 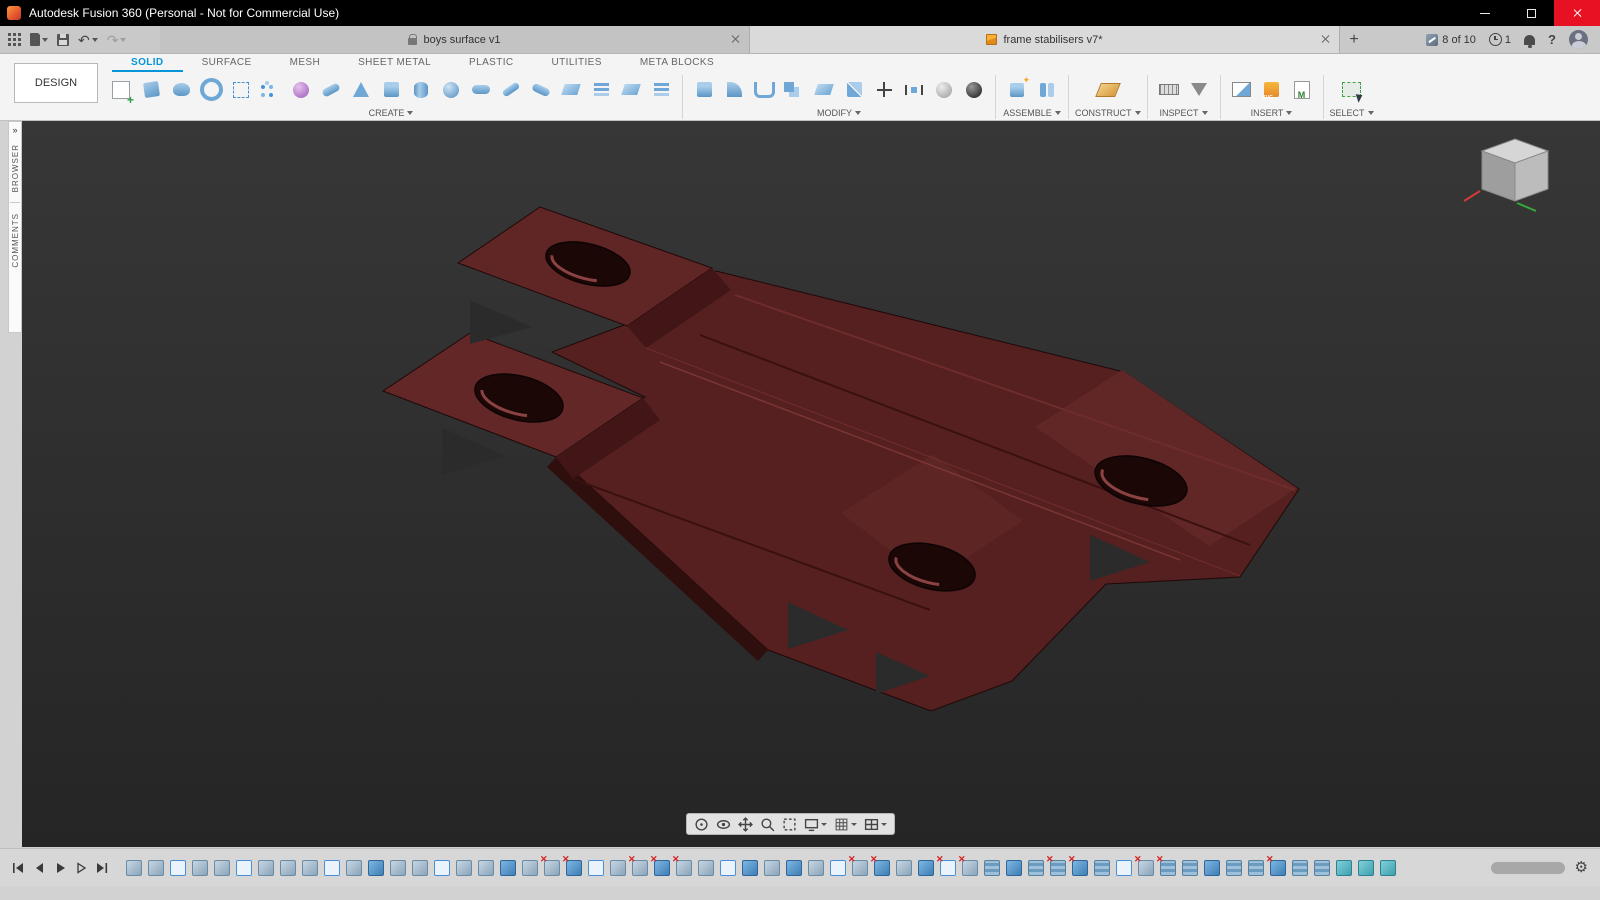 I want to click on move-copy-icon, so click(x=884, y=90).